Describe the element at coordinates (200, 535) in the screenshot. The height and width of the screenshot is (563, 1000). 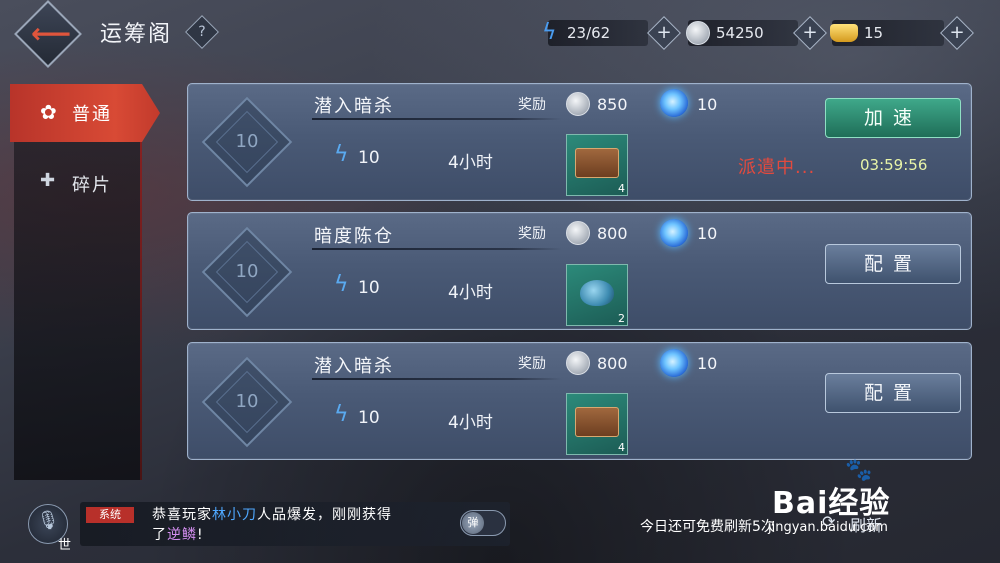
I see `chat-text: !` at that location.